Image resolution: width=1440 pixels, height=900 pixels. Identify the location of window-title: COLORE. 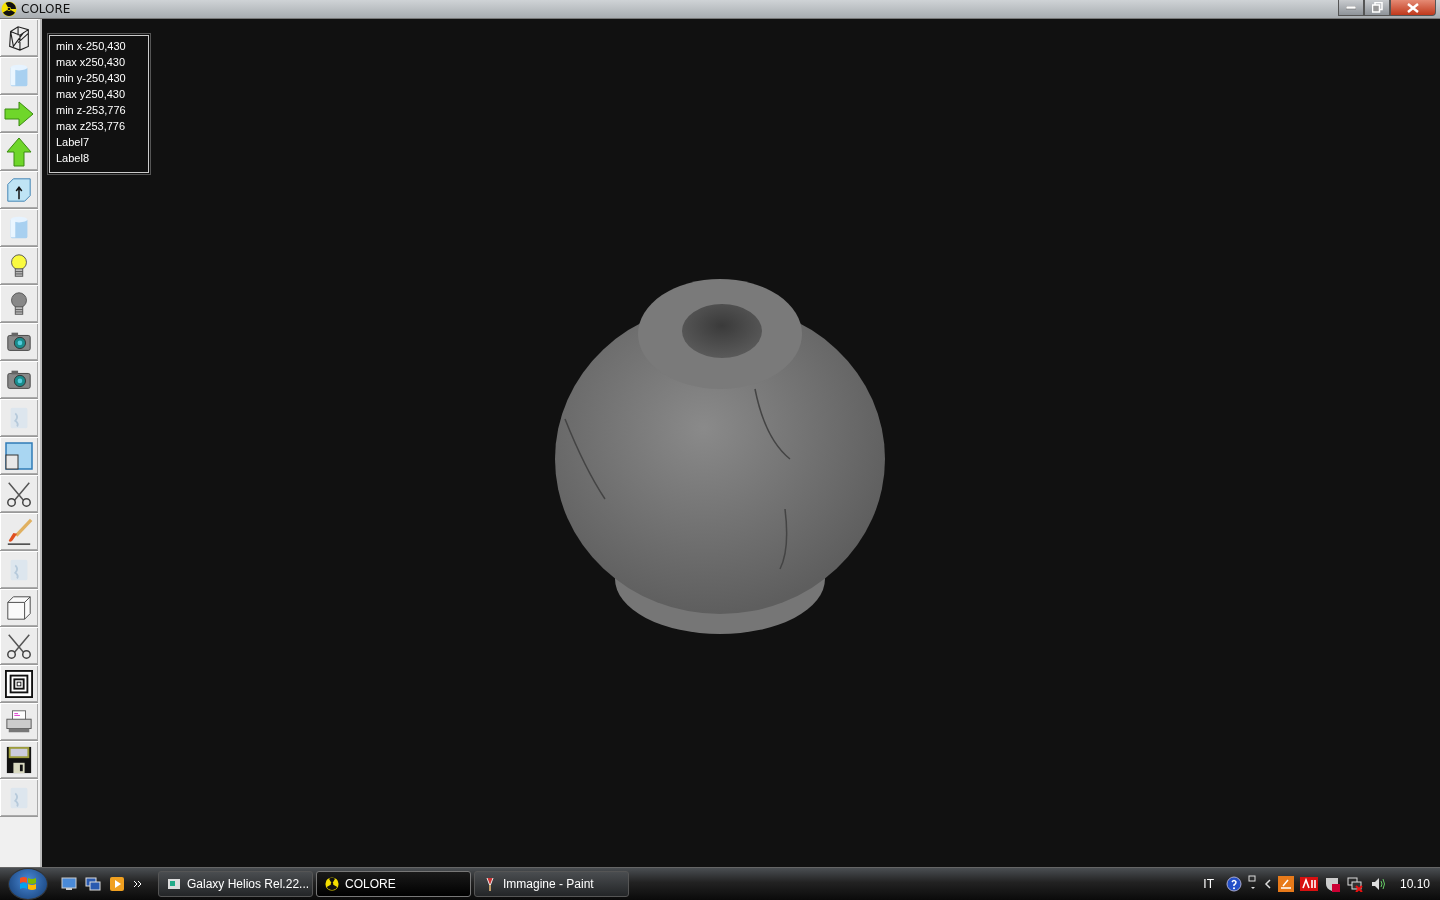
(46, 9).